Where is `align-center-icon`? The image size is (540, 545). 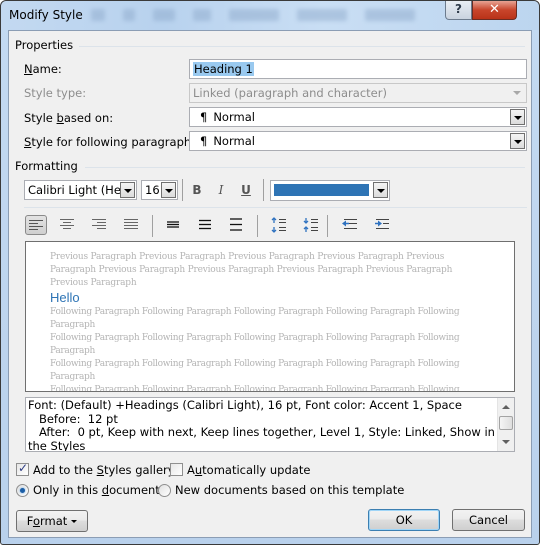
align-center-icon is located at coordinates (67, 224).